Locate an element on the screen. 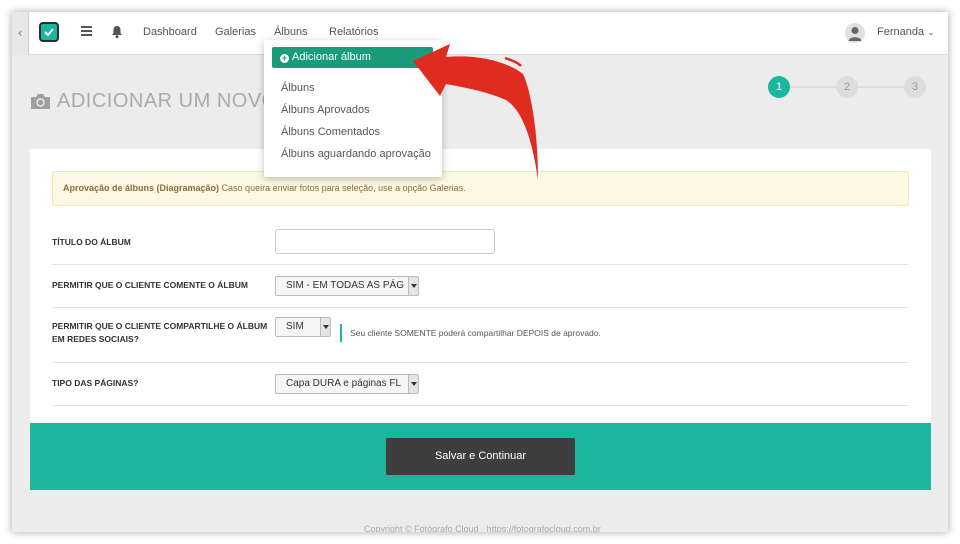 The image size is (960, 544). nav-dashboard: Dashboard is located at coordinates (170, 32).